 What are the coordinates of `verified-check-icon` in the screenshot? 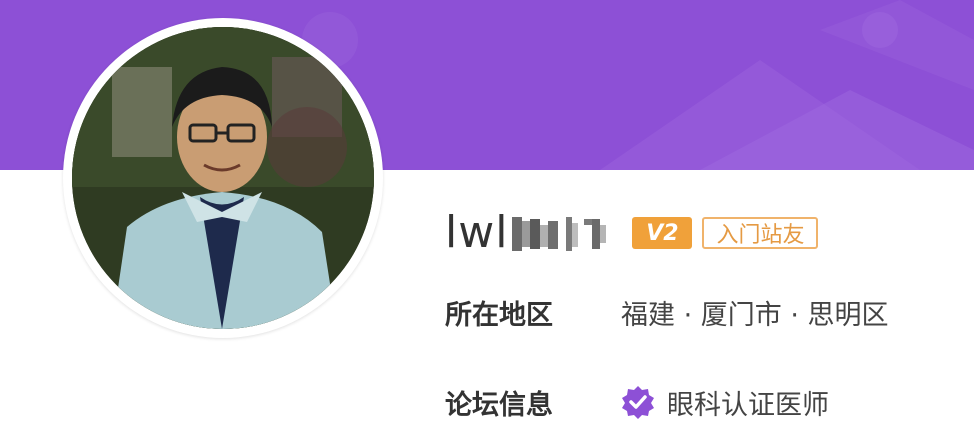 It's located at (638, 402).